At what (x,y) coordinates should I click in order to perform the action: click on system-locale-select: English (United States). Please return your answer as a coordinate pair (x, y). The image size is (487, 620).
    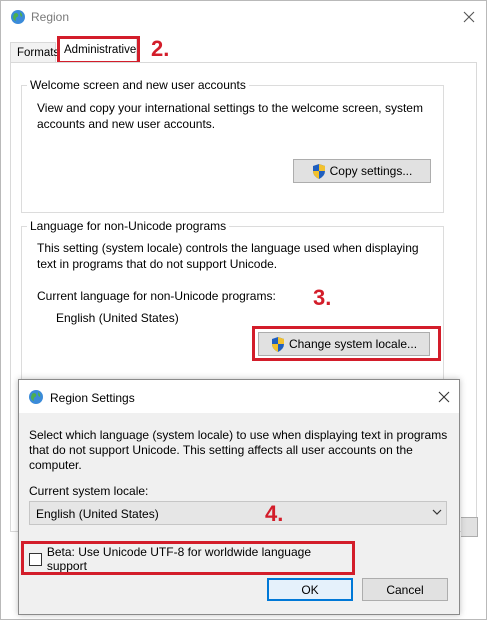
    Looking at the image, I should click on (238, 513).